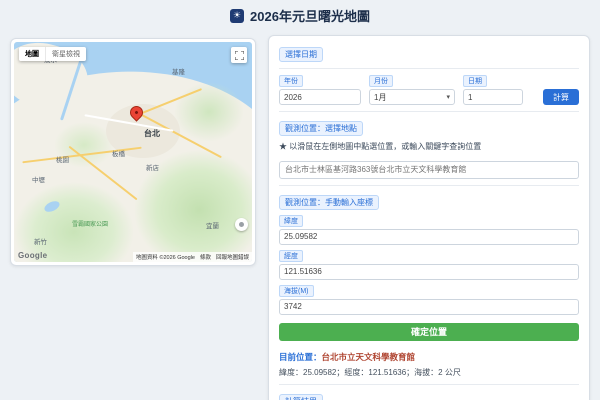 The width and height of the screenshot is (600, 400). Describe the element at coordinates (212, 226) in the screenshot. I see `map-label-yilan: 宜蘭` at that location.